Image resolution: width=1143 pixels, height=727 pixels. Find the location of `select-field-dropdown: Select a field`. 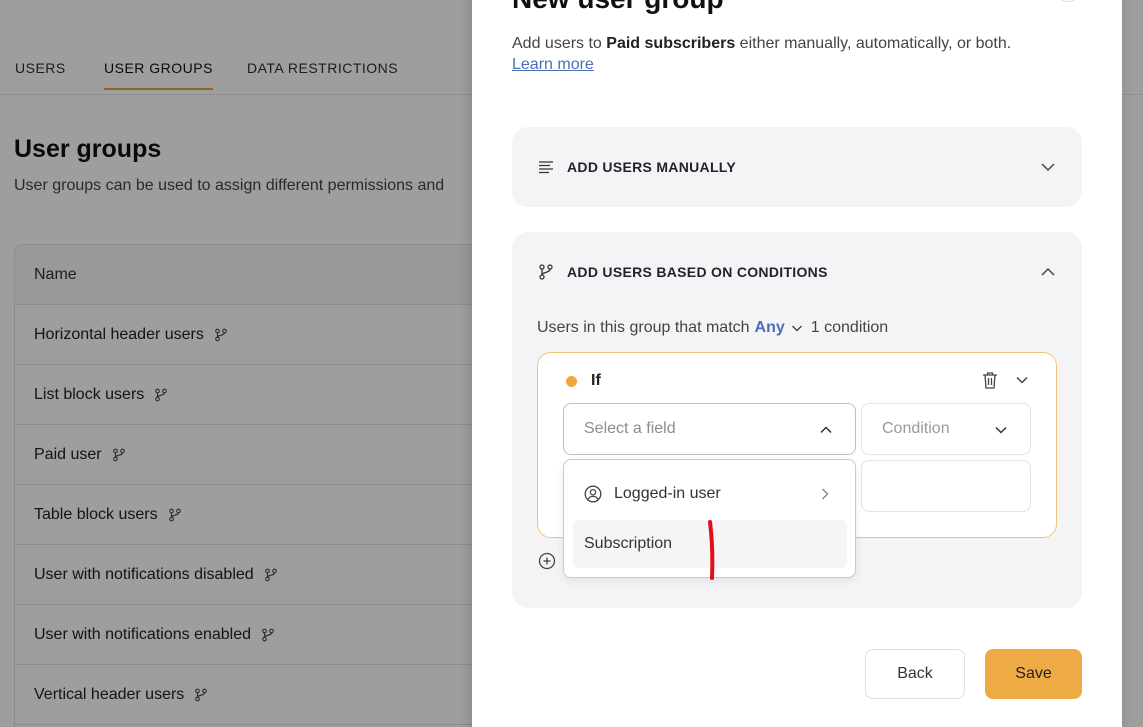

select-field-dropdown: Select a field is located at coordinates (709, 429).